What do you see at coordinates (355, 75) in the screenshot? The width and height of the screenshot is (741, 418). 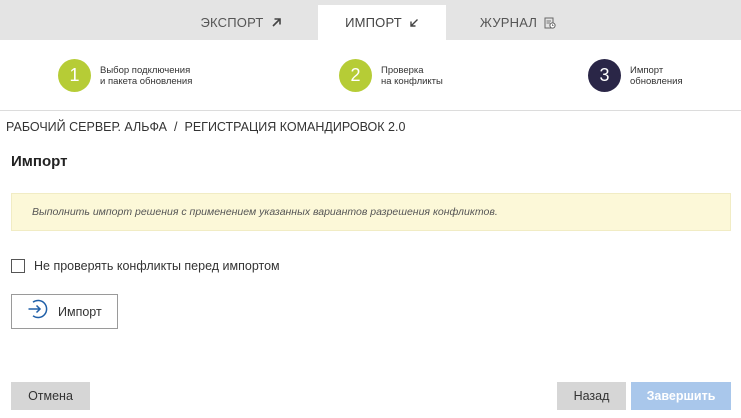 I see `step-2-number: 2` at bounding box center [355, 75].